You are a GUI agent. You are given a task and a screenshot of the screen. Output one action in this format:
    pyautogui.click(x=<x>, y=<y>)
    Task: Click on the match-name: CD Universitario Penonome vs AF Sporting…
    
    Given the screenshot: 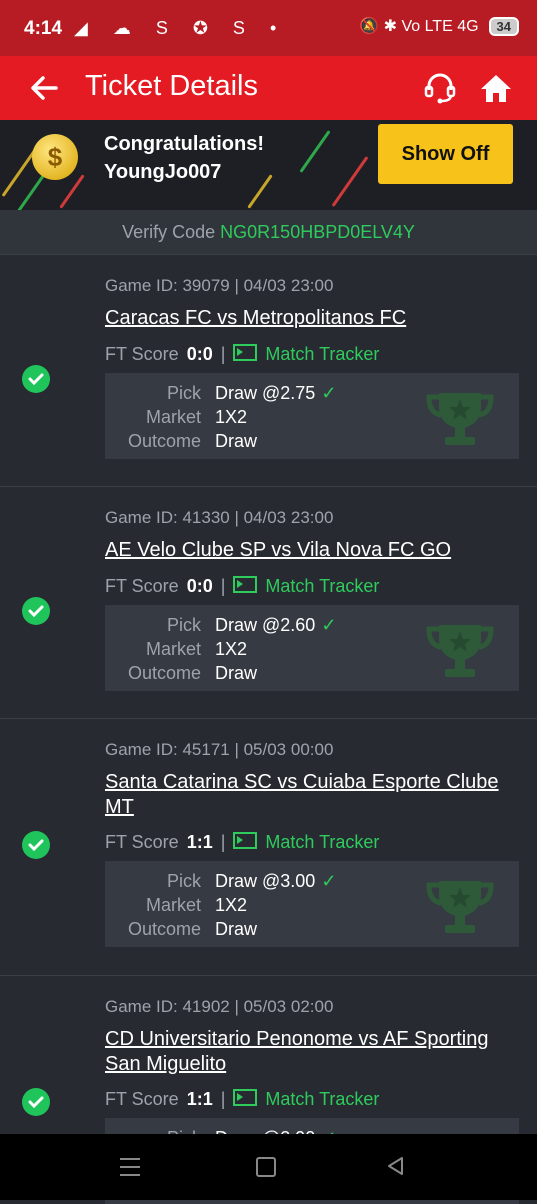 What is the action you would take?
    pyautogui.click(x=312, y=1052)
    